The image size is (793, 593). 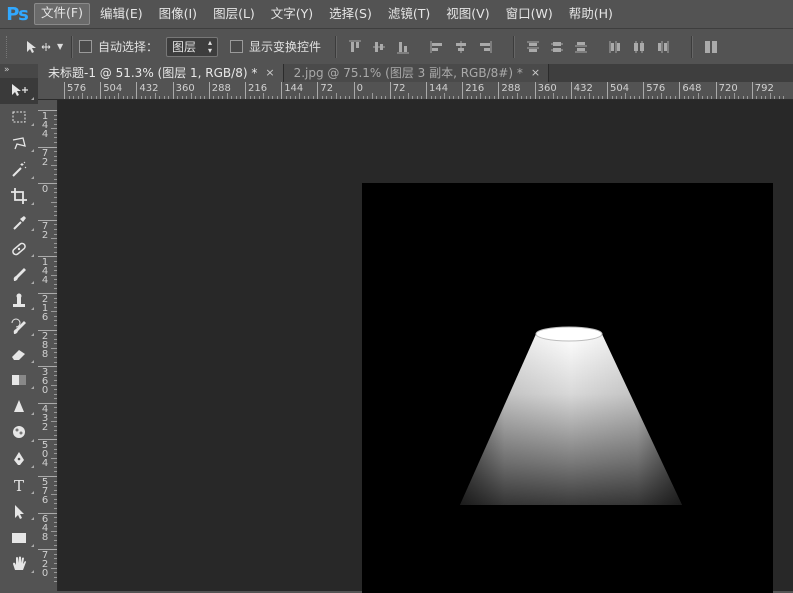 What do you see at coordinates (19, 354) in the screenshot?
I see `eraser-tool-icon` at bounding box center [19, 354].